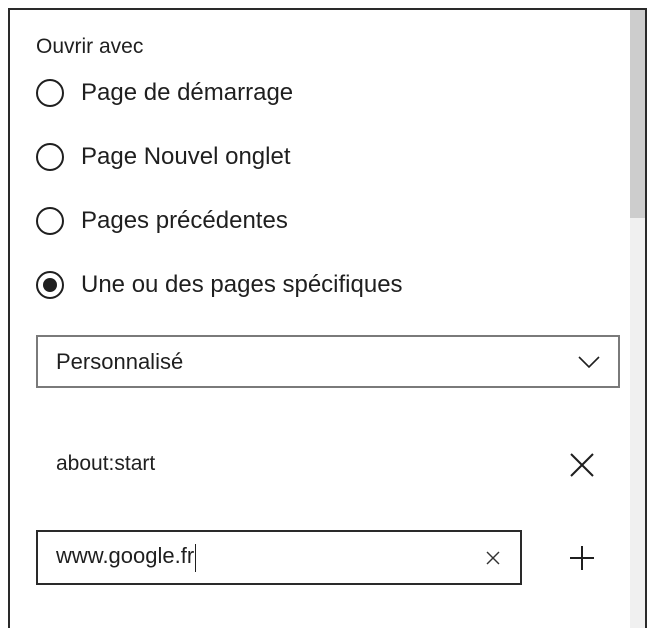 Image resolution: width=649 pixels, height=628 pixels. Describe the element at coordinates (106, 463) in the screenshot. I see `page-url-item: about:start` at that location.